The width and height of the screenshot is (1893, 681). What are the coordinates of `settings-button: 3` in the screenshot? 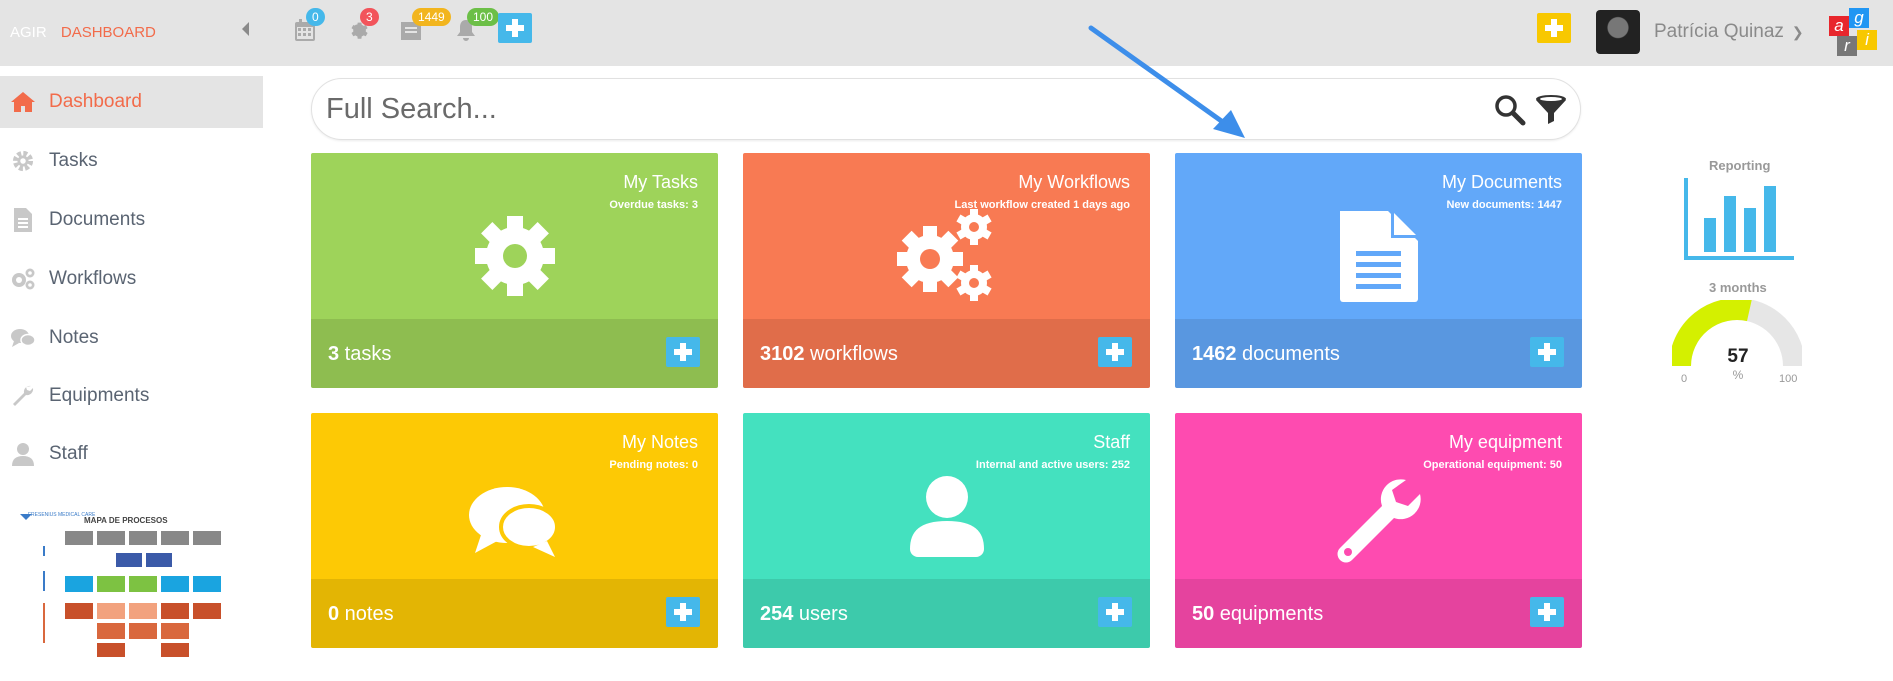 It's located at (363, 26).